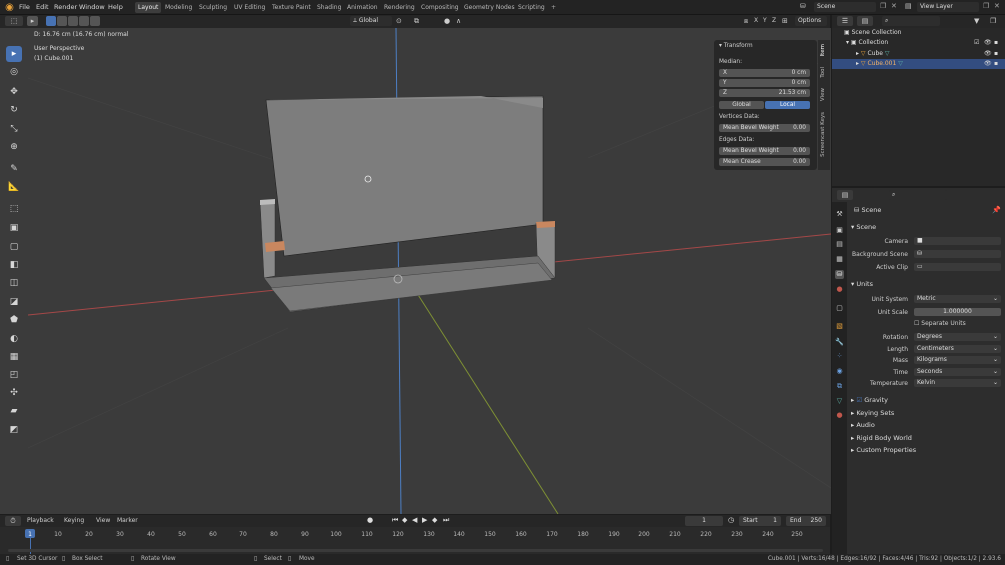 This screenshot has width=1005, height=565. Describe the element at coordinates (872, 413) in the screenshot. I see `keying-sets-section-header: ▸ Keying Sets` at that location.